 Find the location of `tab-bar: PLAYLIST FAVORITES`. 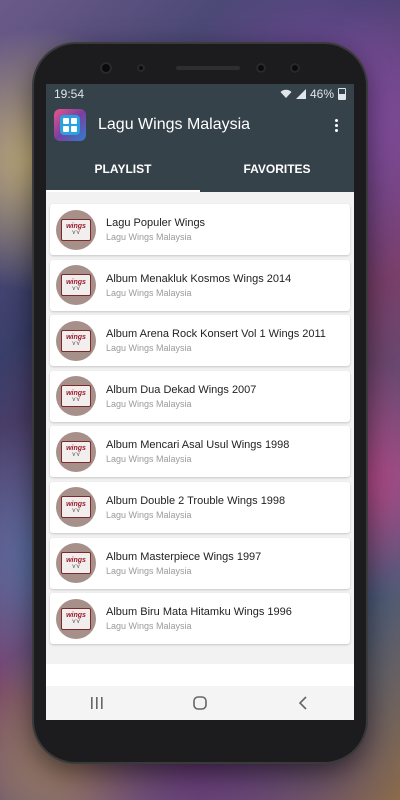

tab-bar: PLAYLIST FAVORITES is located at coordinates (200, 169).